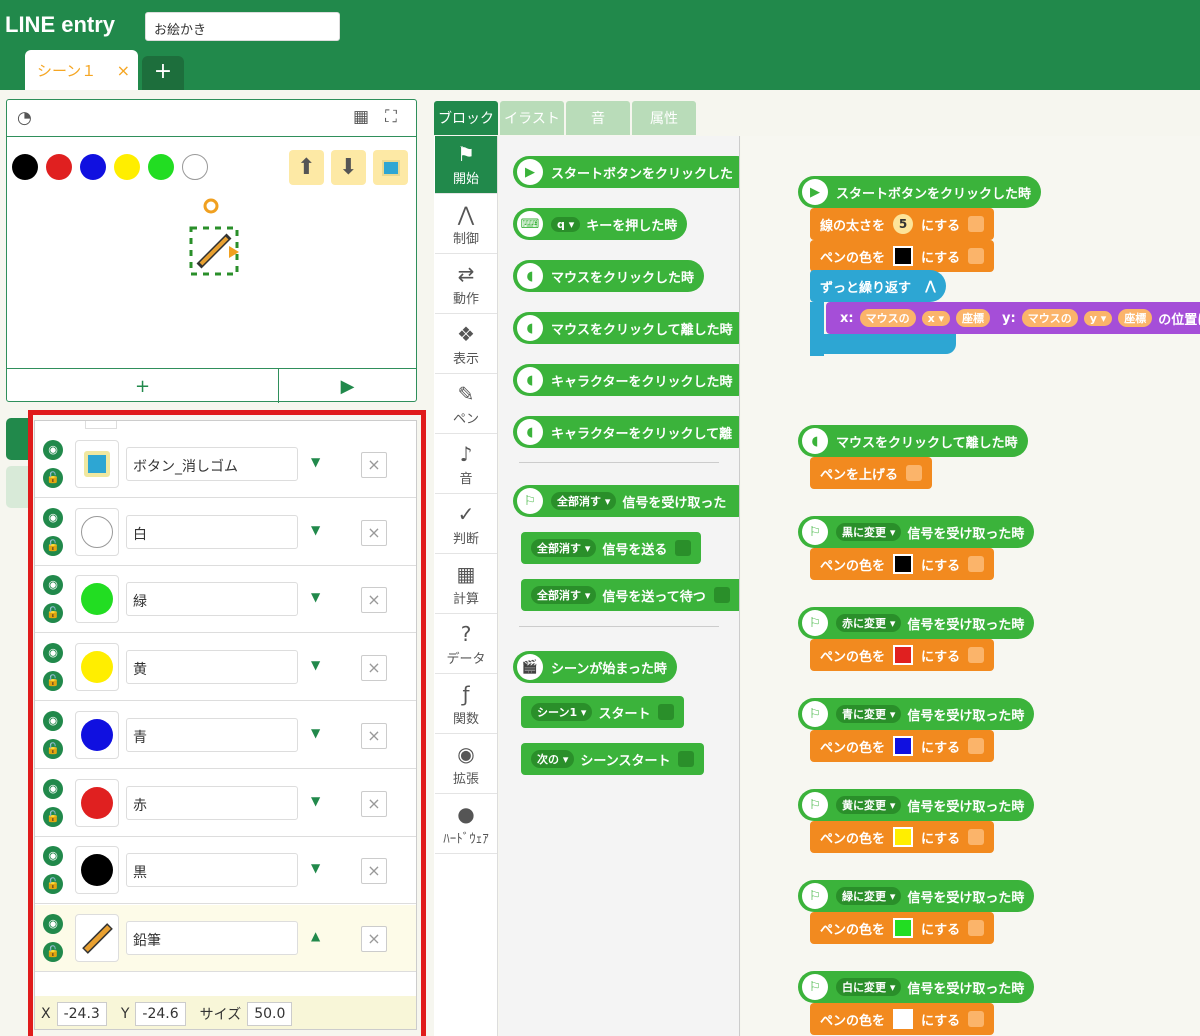 The width and height of the screenshot is (1200, 1036). I want to click on fullscreen-icon: ⛶, so click(391, 117).